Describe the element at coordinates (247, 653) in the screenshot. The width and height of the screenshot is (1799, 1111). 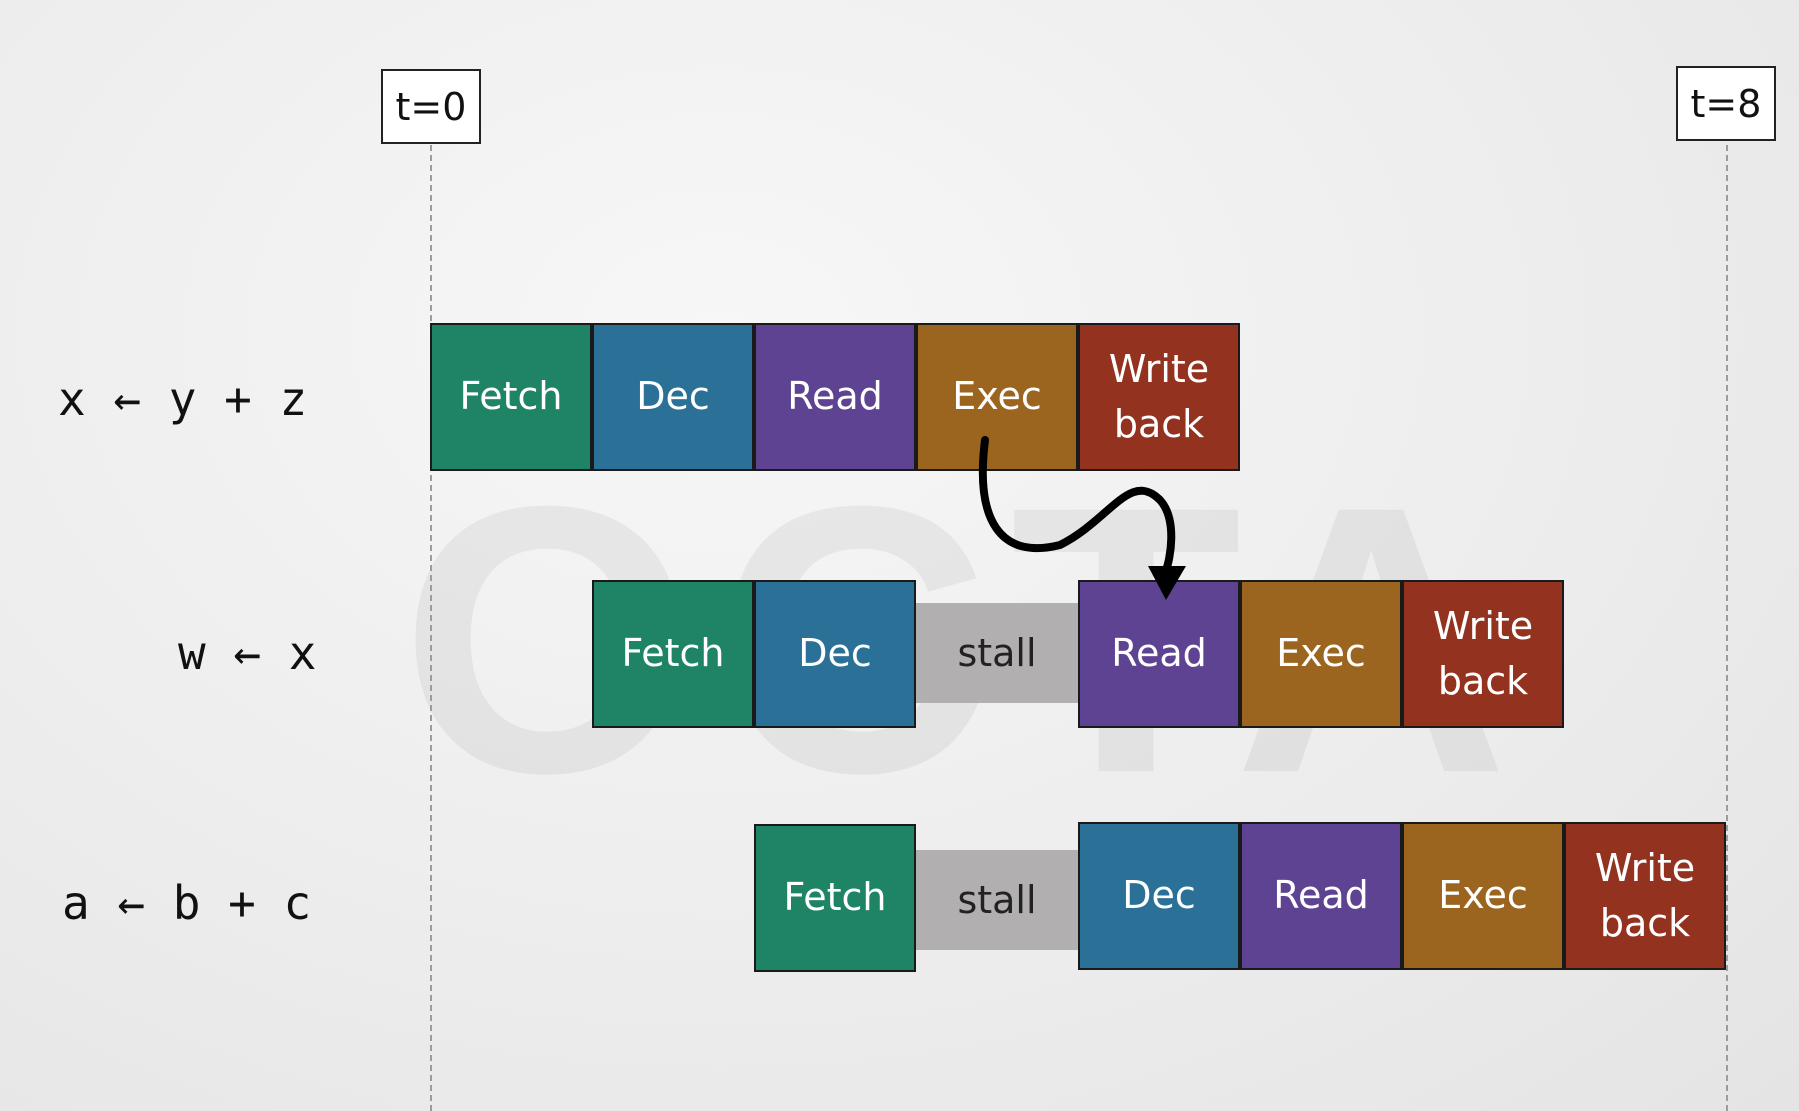
I see `instruction-2-label: w ← x` at that location.